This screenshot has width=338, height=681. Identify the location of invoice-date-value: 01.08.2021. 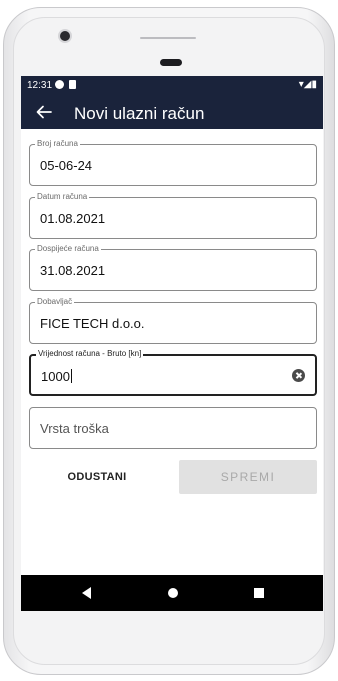
(73, 218).